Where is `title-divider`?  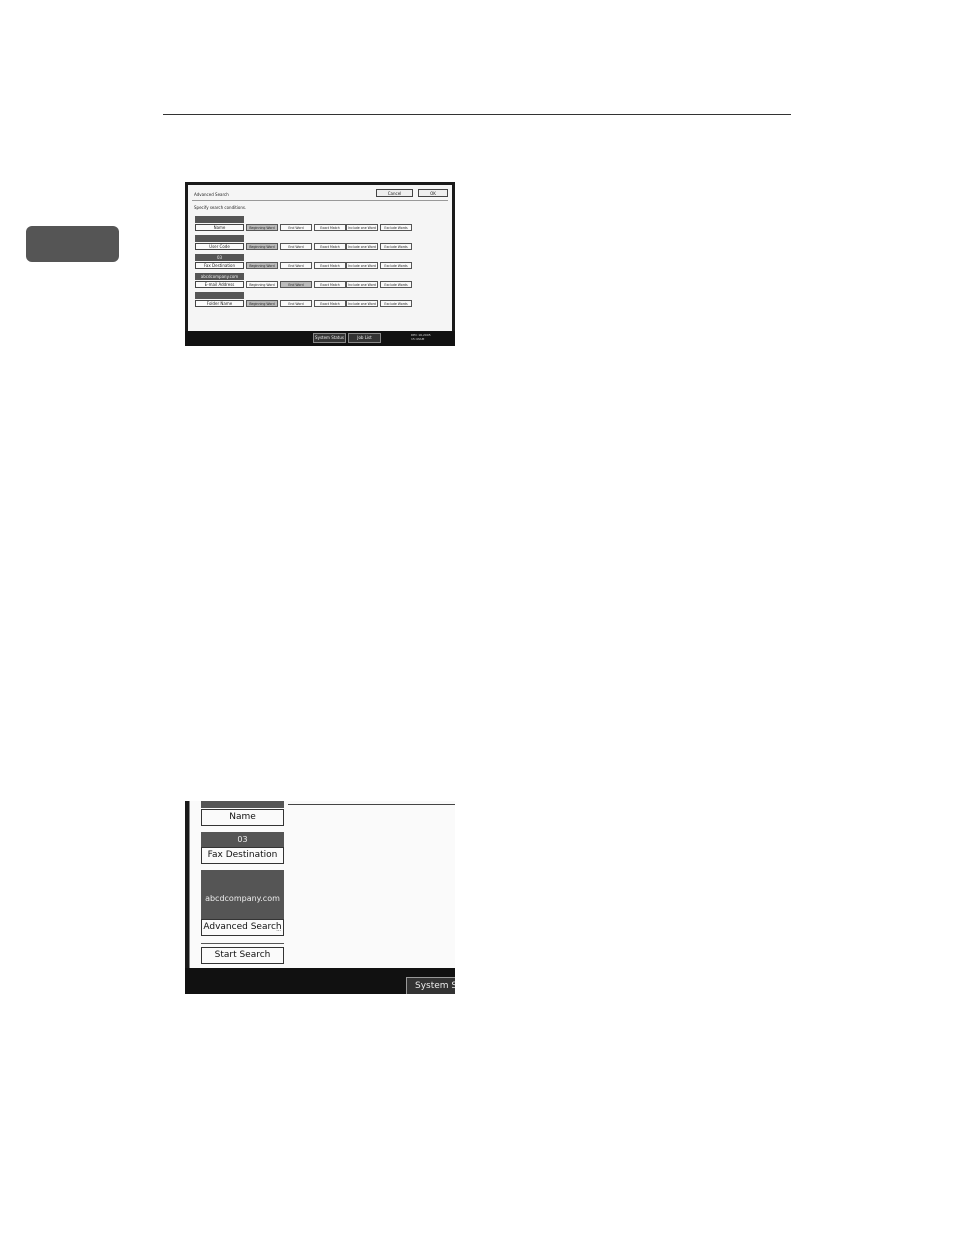 title-divider is located at coordinates (320, 200).